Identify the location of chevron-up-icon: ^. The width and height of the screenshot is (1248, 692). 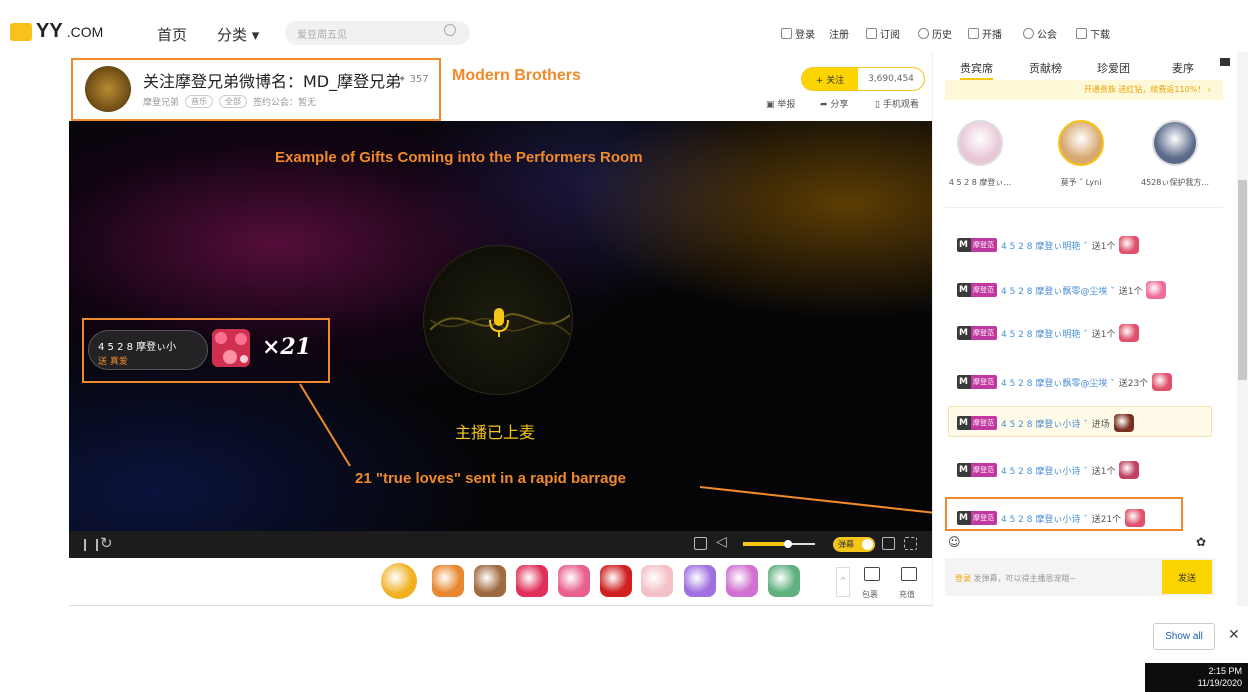
(843, 582).